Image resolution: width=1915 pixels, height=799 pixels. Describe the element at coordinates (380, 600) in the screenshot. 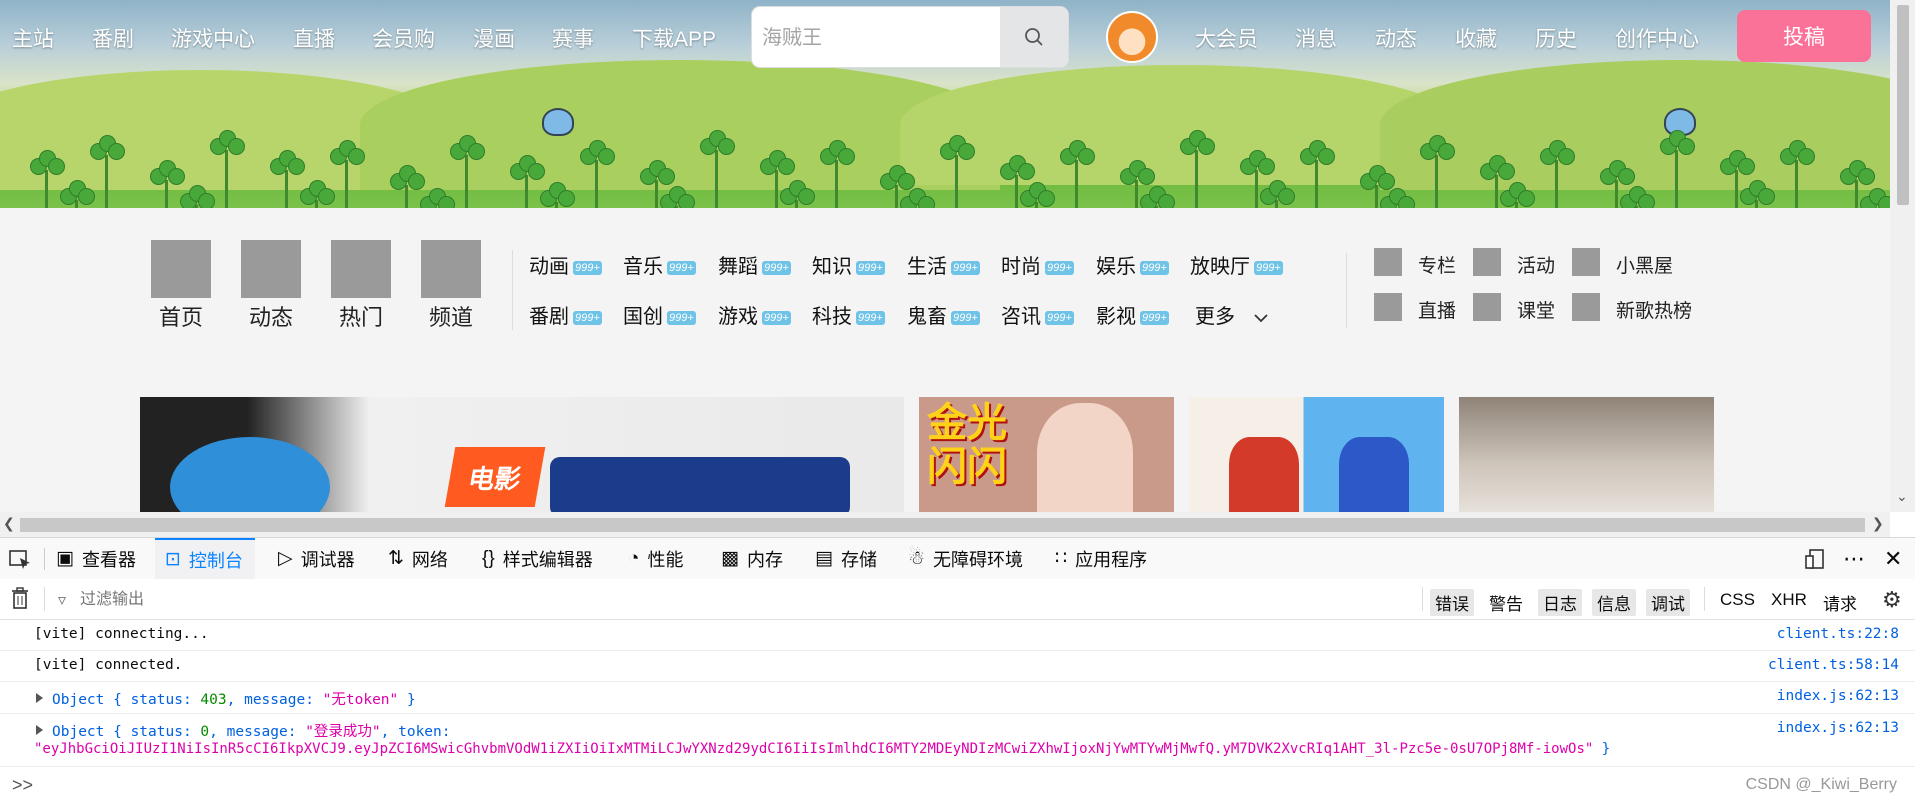

I see `filter-output-input` at that location.